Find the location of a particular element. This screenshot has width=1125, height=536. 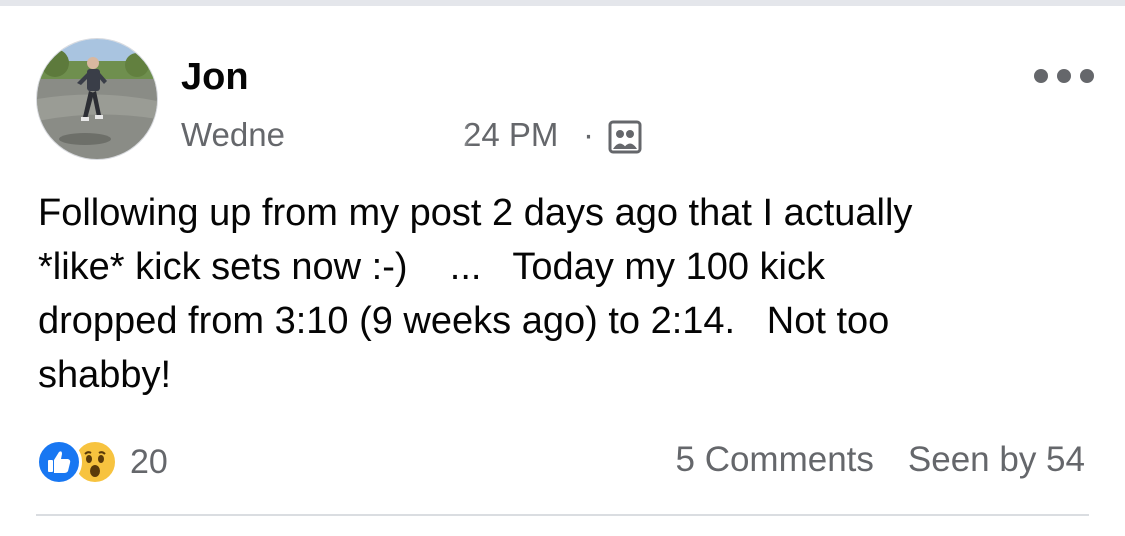

reactions-summary: 20 is located at coordinates (102, 462).